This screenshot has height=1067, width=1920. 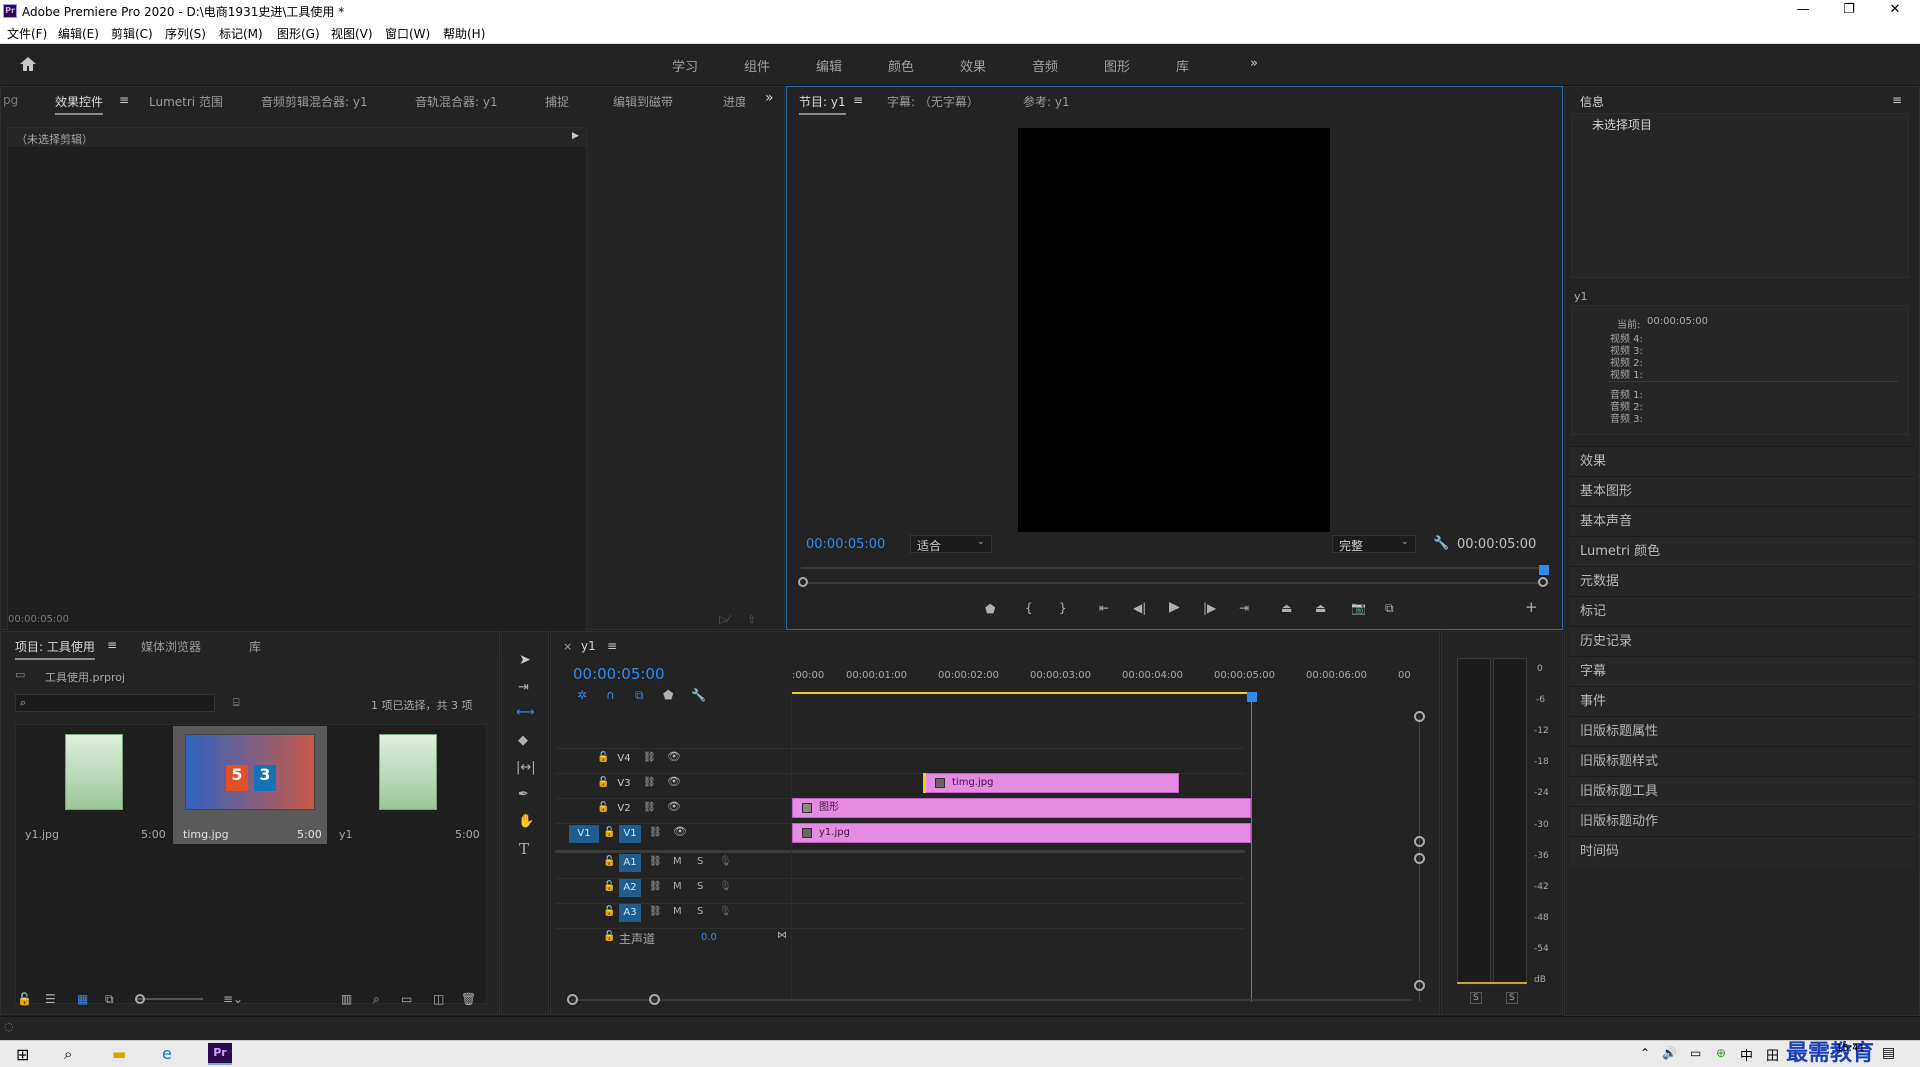 What do you see at coordinates (68, 1054) in the screenshot?
I see `taskbar-search-icon: ⌕` at bounding box center [68, 1054].